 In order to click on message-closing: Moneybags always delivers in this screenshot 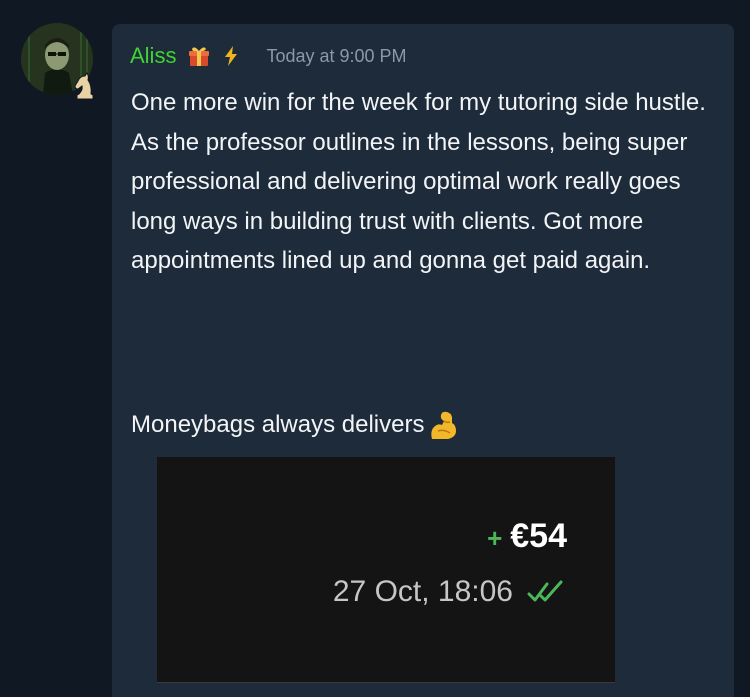, I will do `click(295, 424)`.